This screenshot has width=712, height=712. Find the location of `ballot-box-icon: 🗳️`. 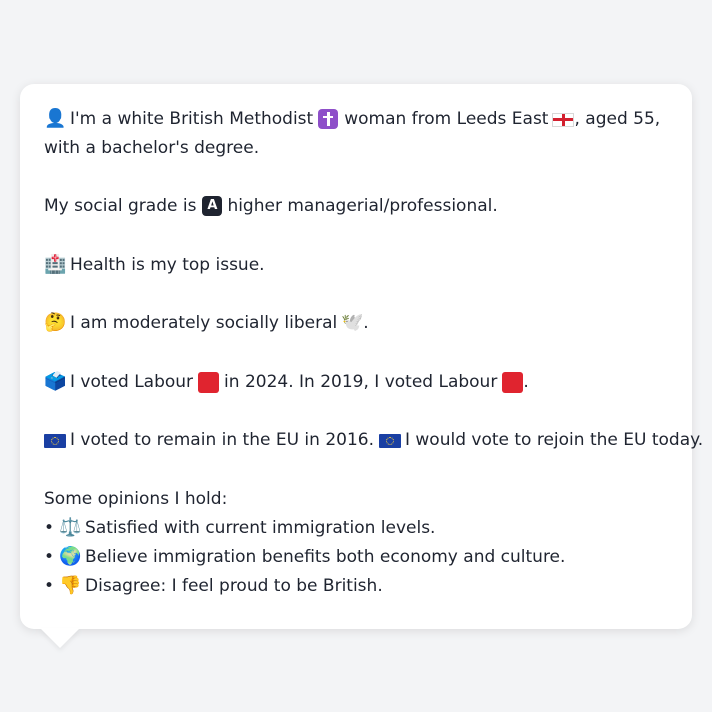

ballot-box-icon: 🗳️ is located at coordinates (55, 381).